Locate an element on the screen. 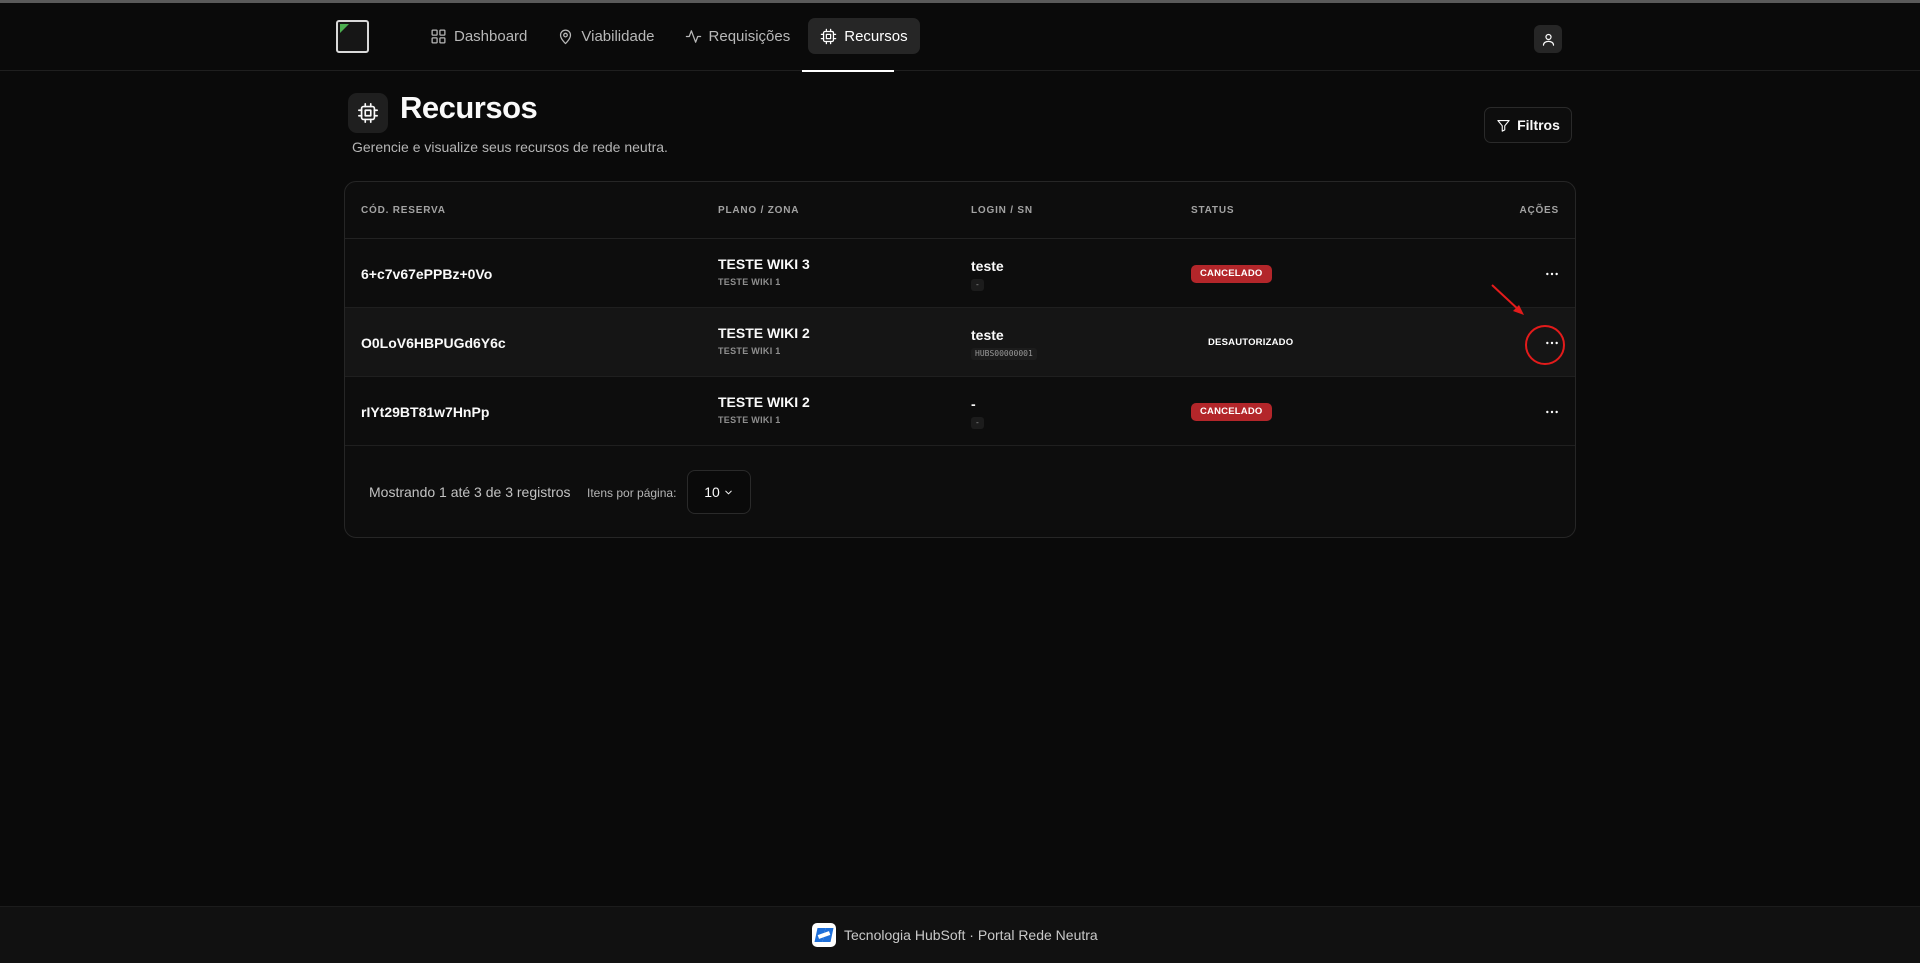 This screenshot has width=1920, height=963. nav-item-dashboard: Dashboard is located at coordinates (478, 36).